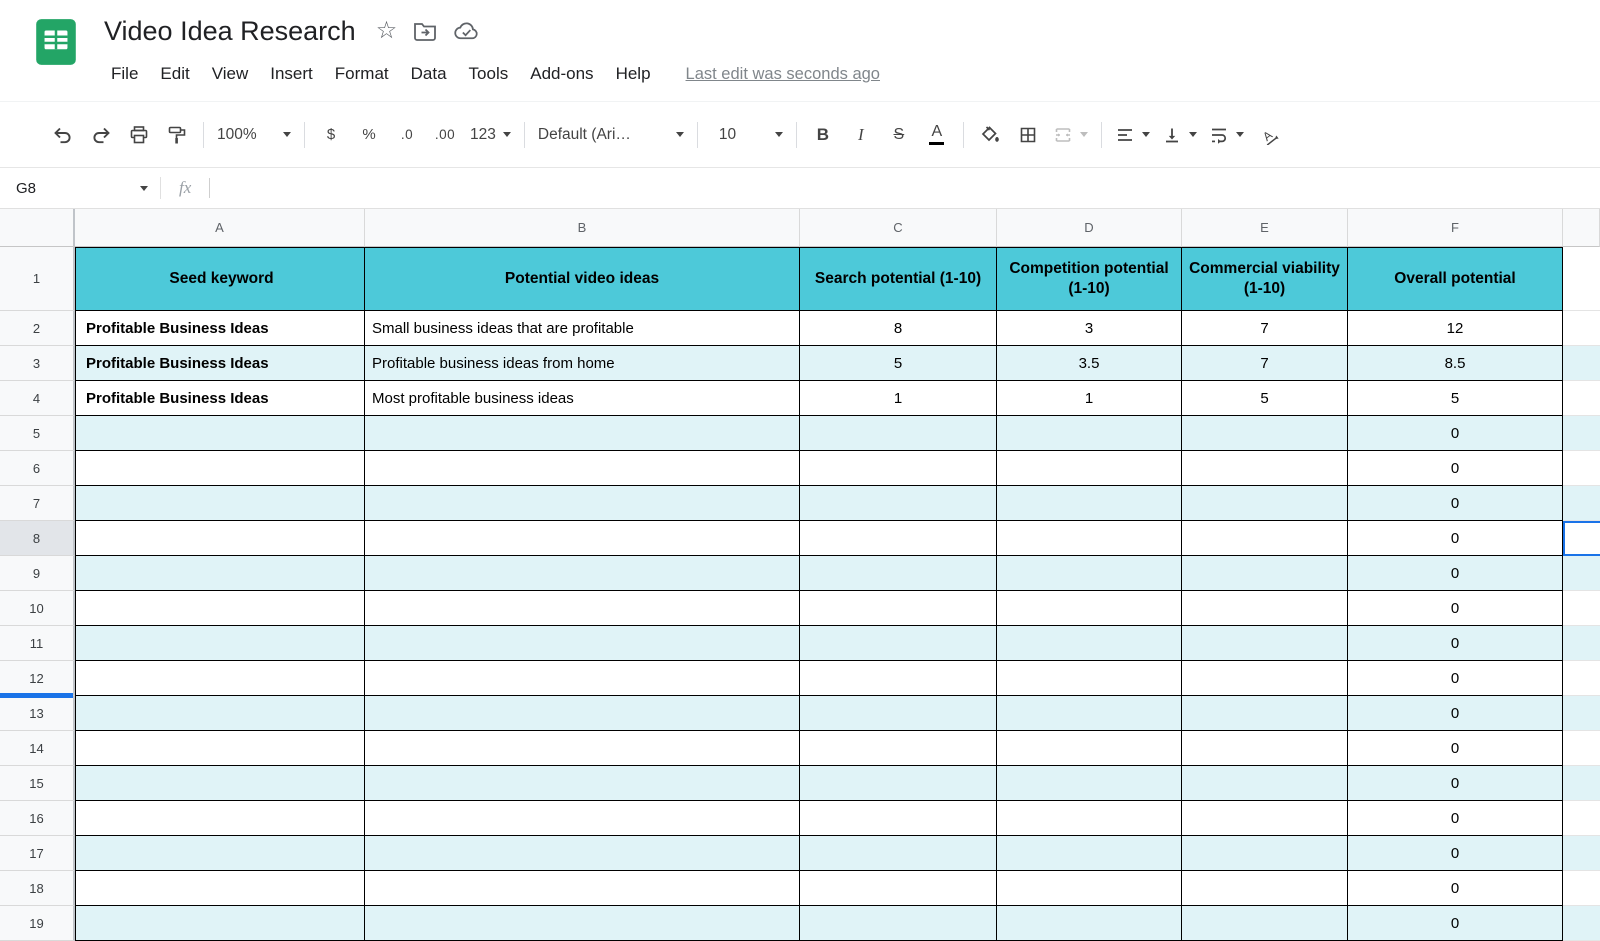  I want to click on cell-B2: Small business ideas that are profitable, so click(582, 328).